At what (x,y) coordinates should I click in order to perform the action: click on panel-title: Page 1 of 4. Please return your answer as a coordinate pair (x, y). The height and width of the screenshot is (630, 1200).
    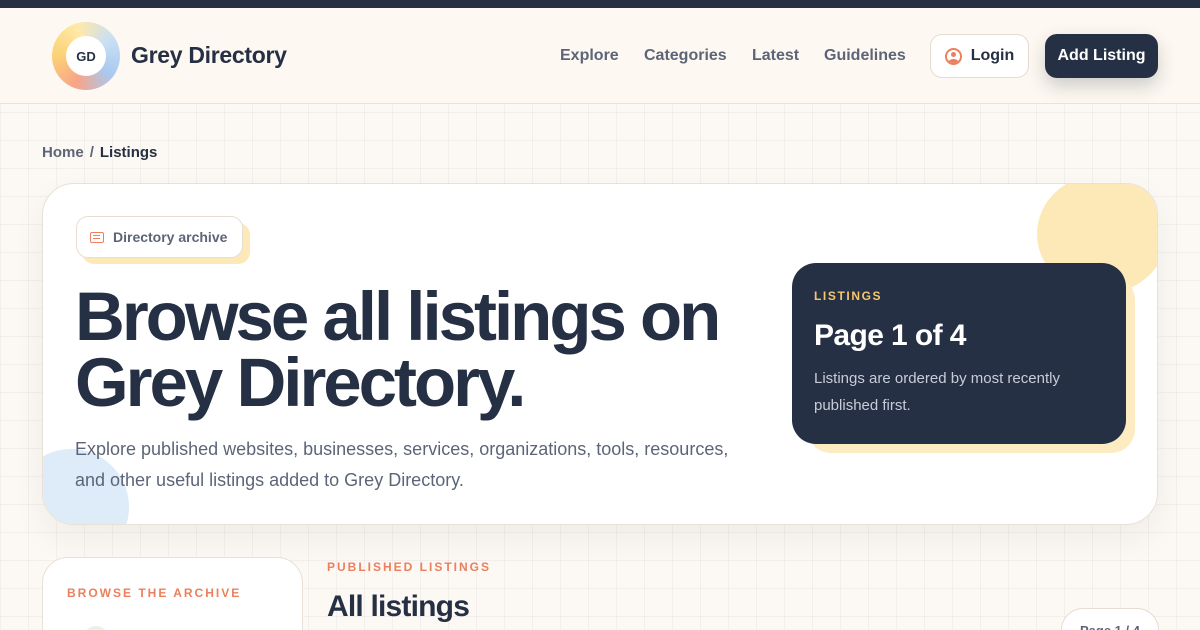
    Looking at the image, I should click on (890, 335).